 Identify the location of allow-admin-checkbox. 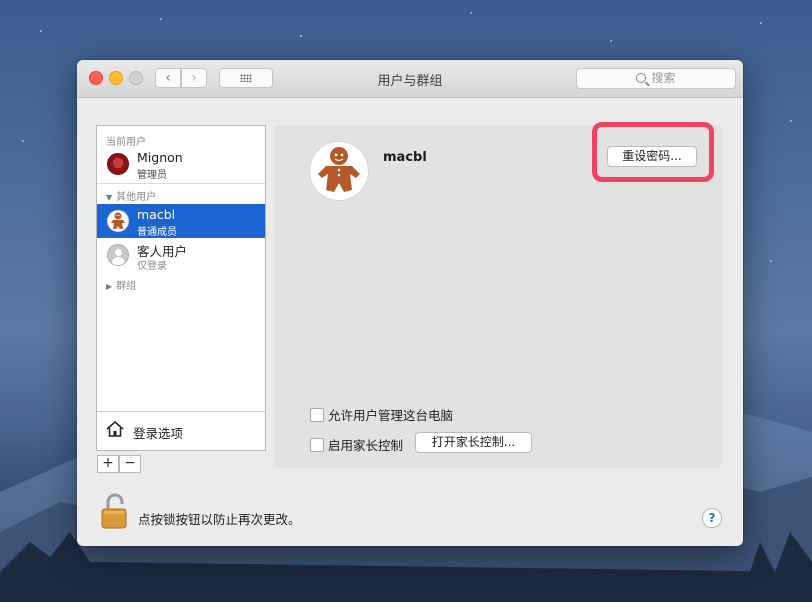
(317, 415).